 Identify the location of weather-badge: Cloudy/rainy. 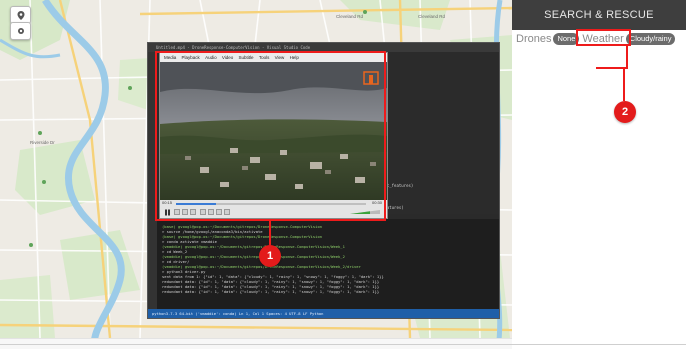
(650, 39).